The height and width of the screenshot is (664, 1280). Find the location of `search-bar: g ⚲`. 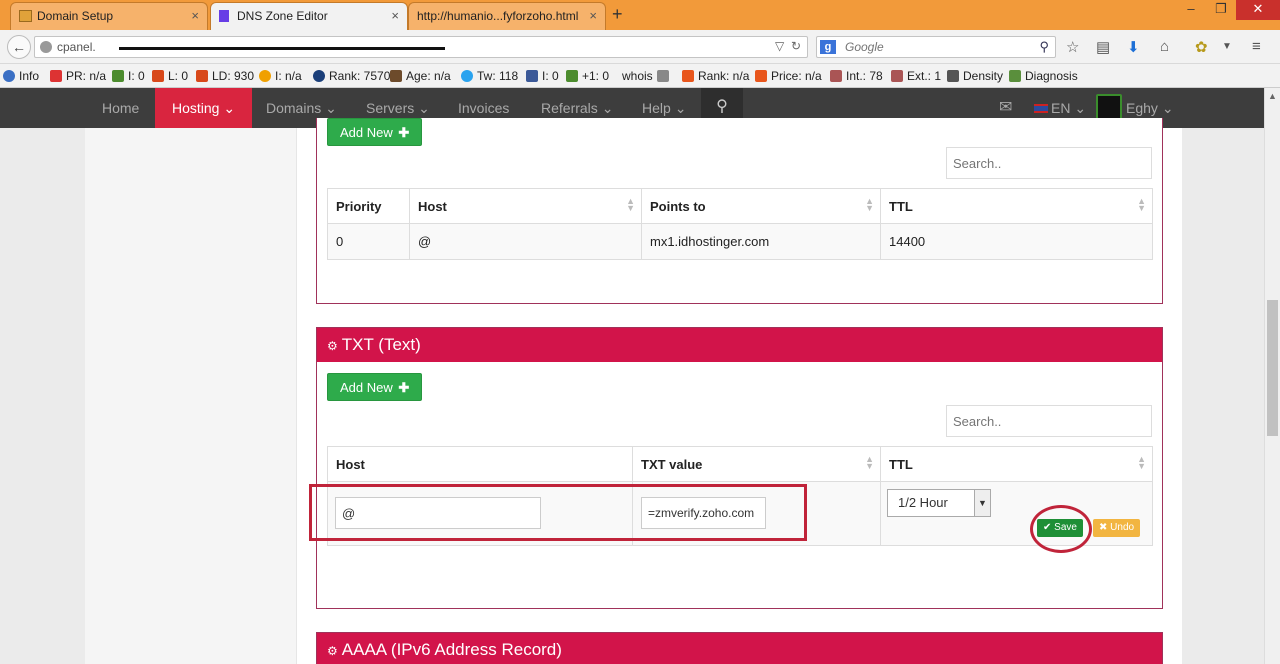

search-bar: g ⚲ is located at coordinates (936, 47).